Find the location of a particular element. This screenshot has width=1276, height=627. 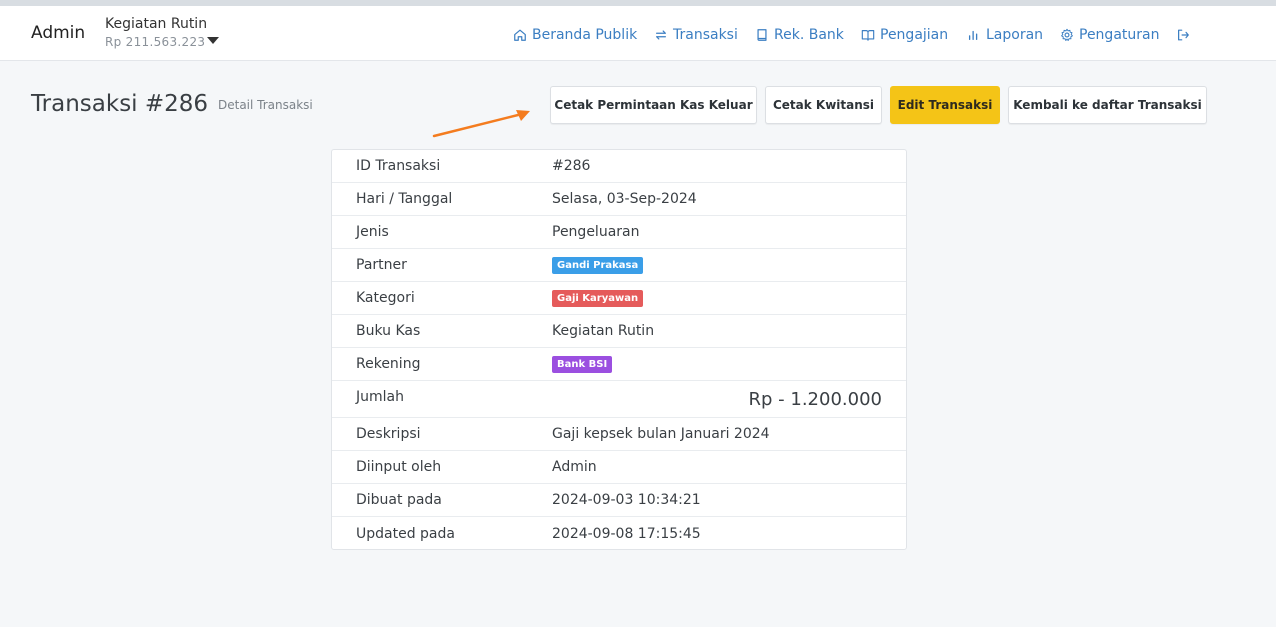

nav-label: Pengaturan is located at coordinates (1119, 35).